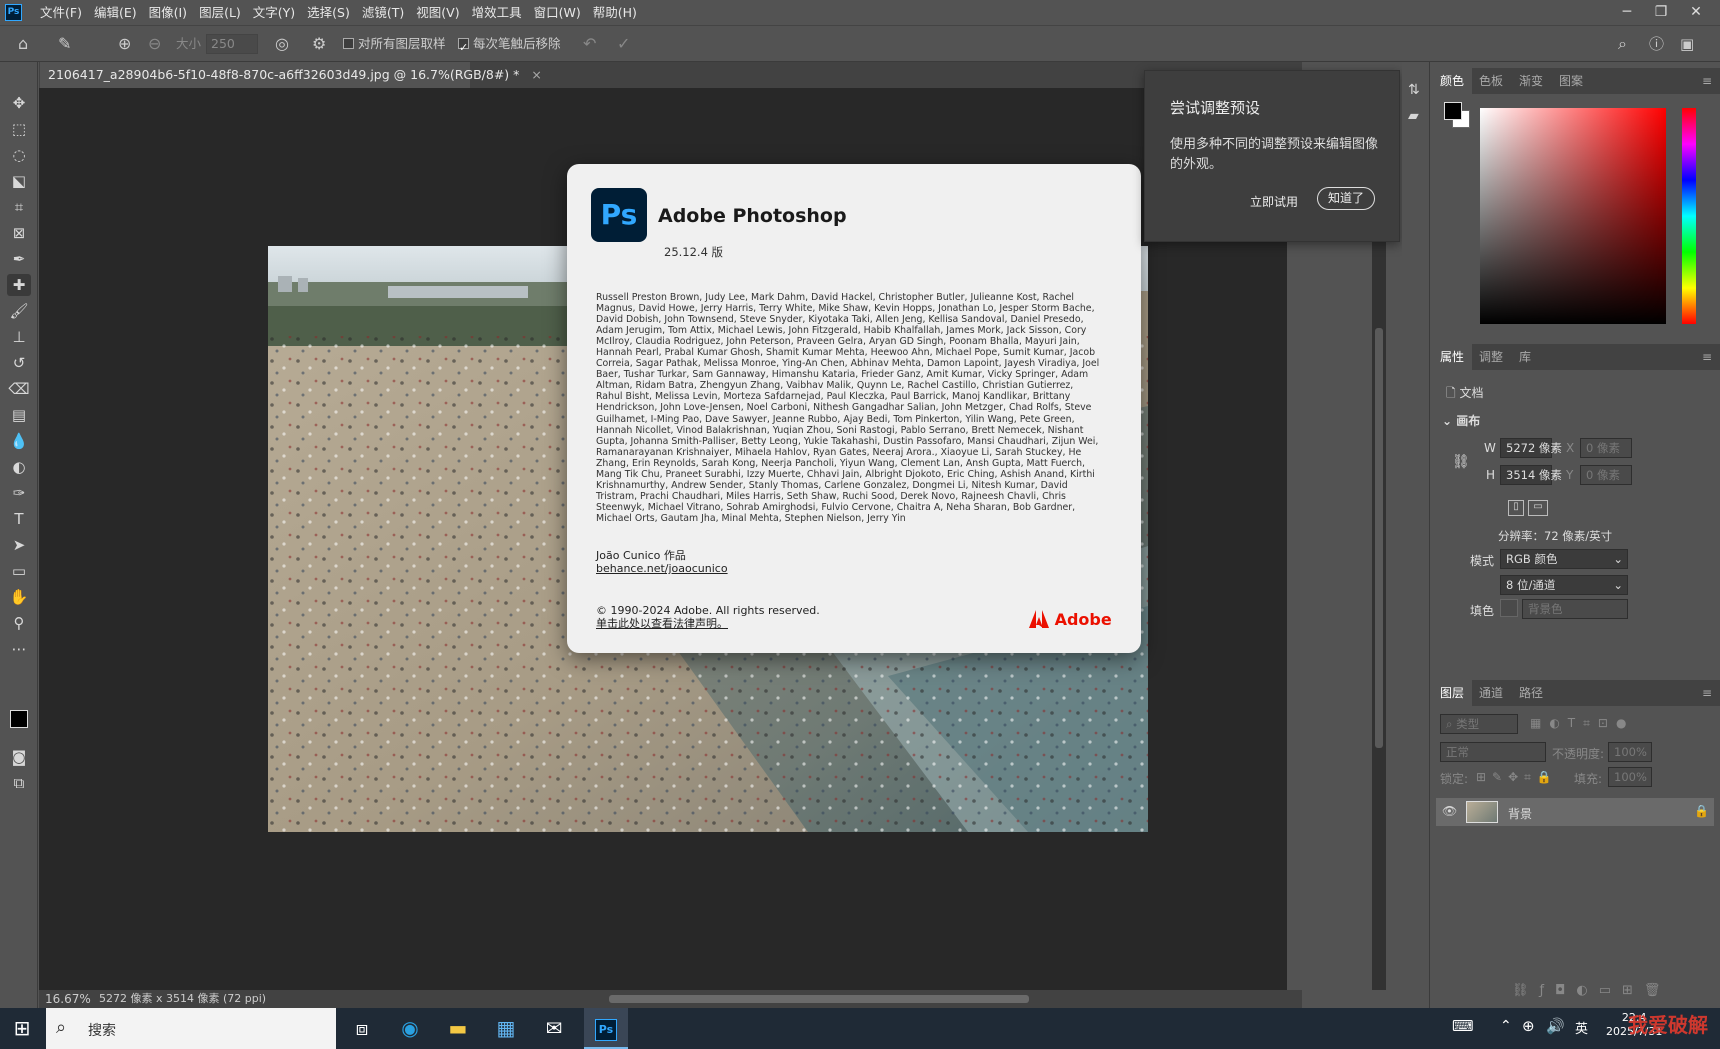 This screenshot has width=1720, height=1049. I want to click on menu-item-6: 滤镜(T), so click(383, 13).